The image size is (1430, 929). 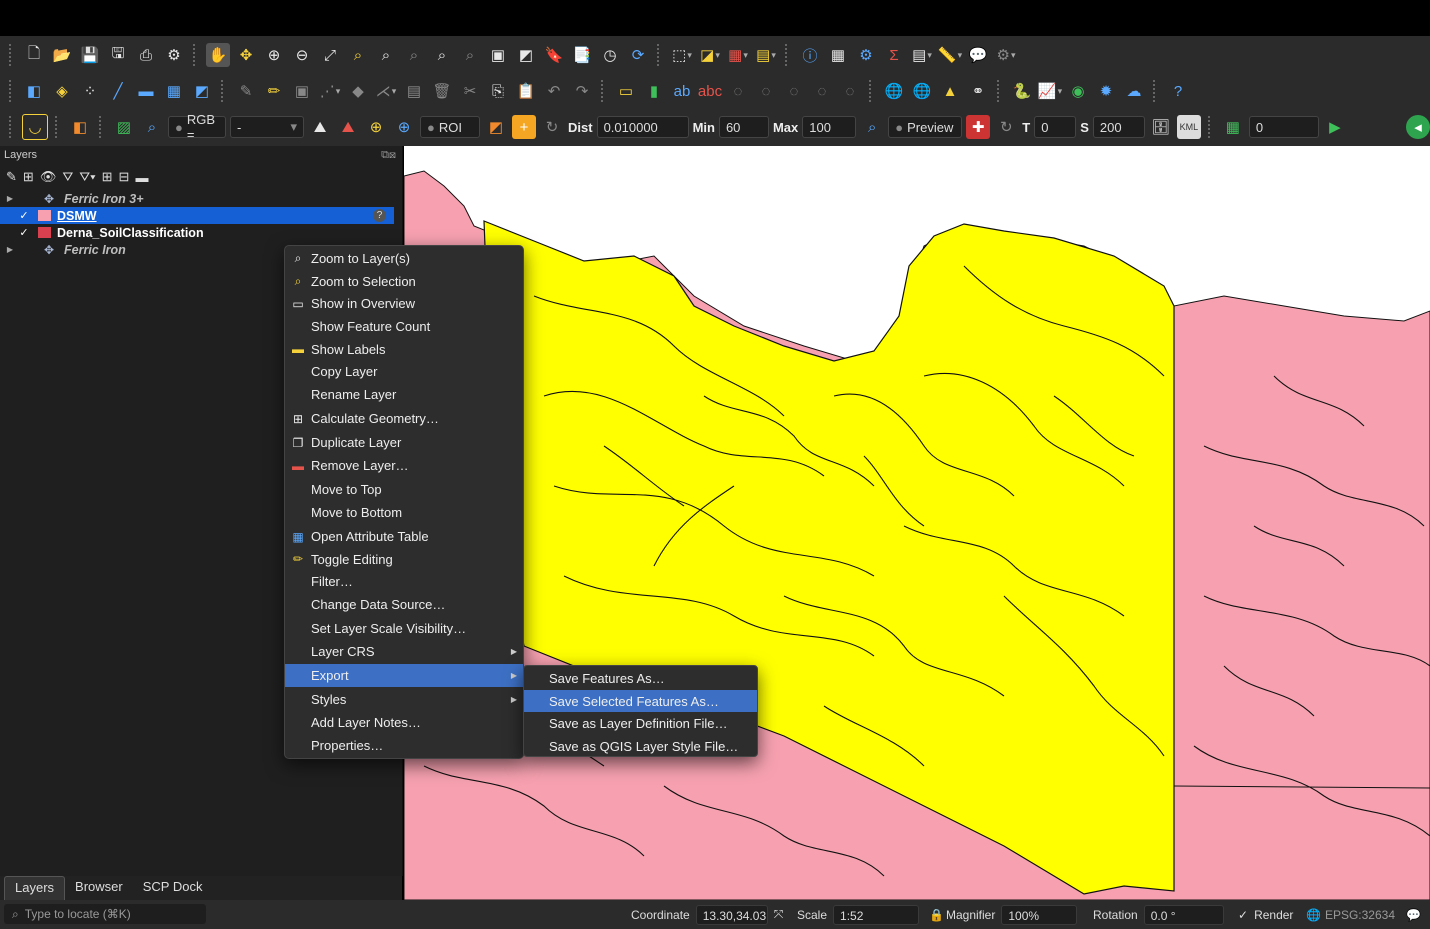 I want to click on add-vector-icon: ◩, so click(x=202, y=91).